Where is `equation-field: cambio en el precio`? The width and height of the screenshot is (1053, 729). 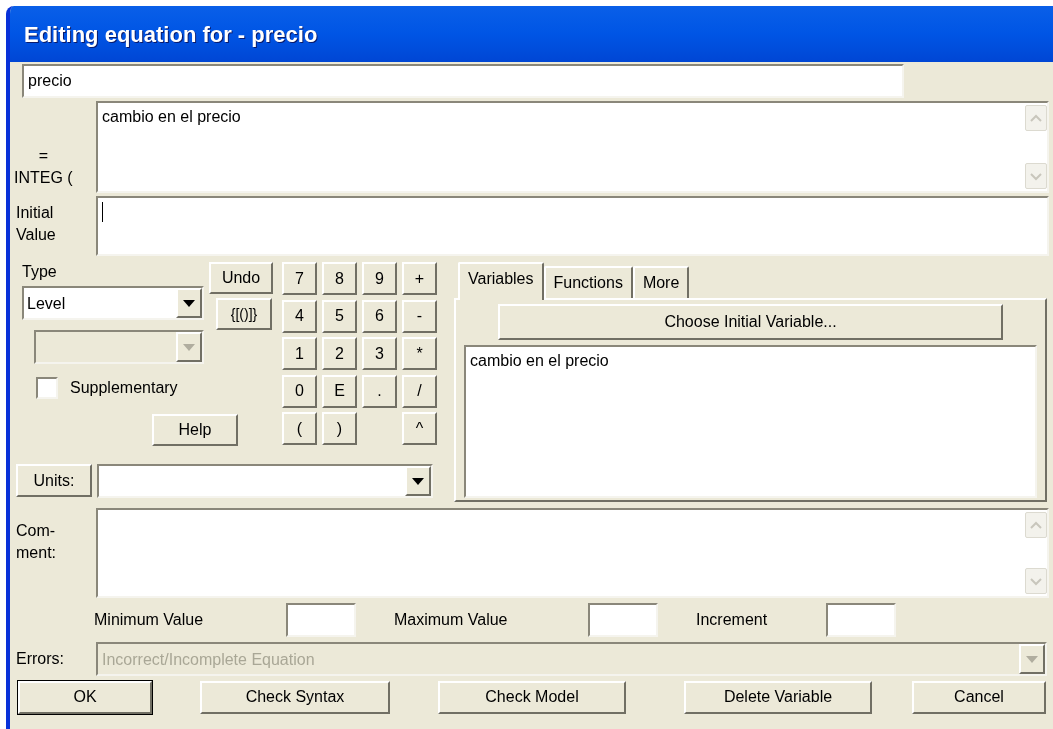
equation-field: cambio en el precio is located at coordinates (572, 147).